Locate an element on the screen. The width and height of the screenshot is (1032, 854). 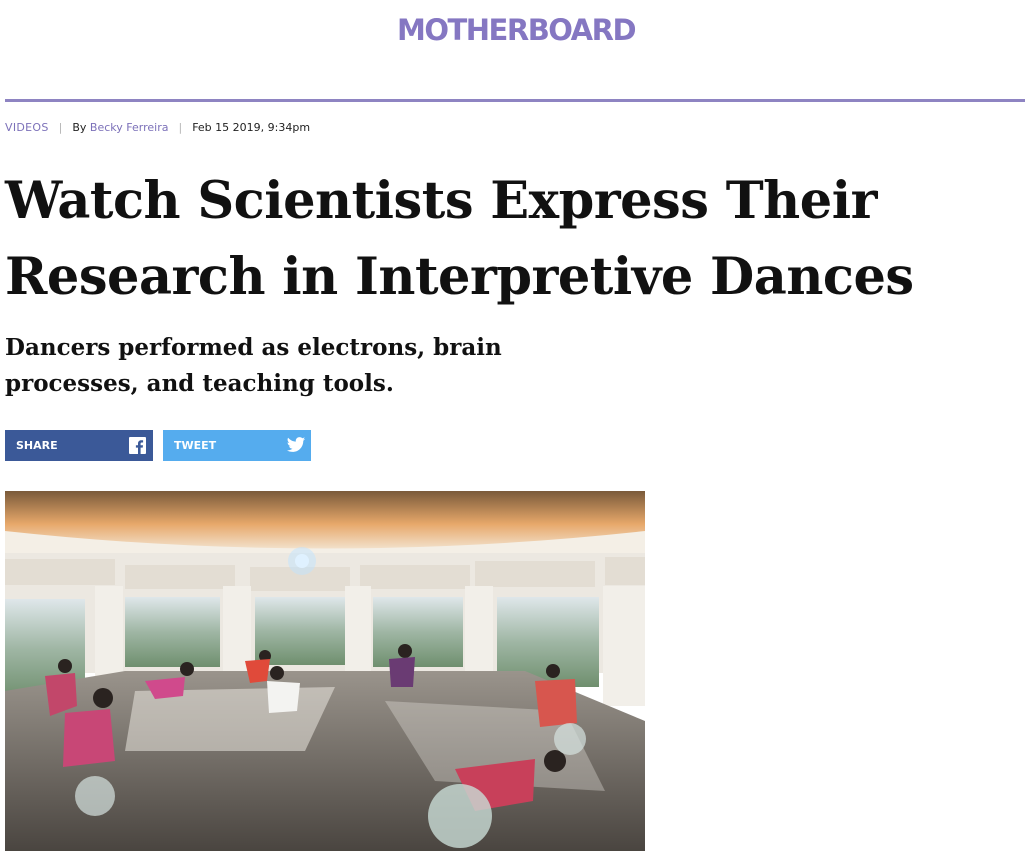
twitter-share-button: TWEET is located at coordinates (237, 445).